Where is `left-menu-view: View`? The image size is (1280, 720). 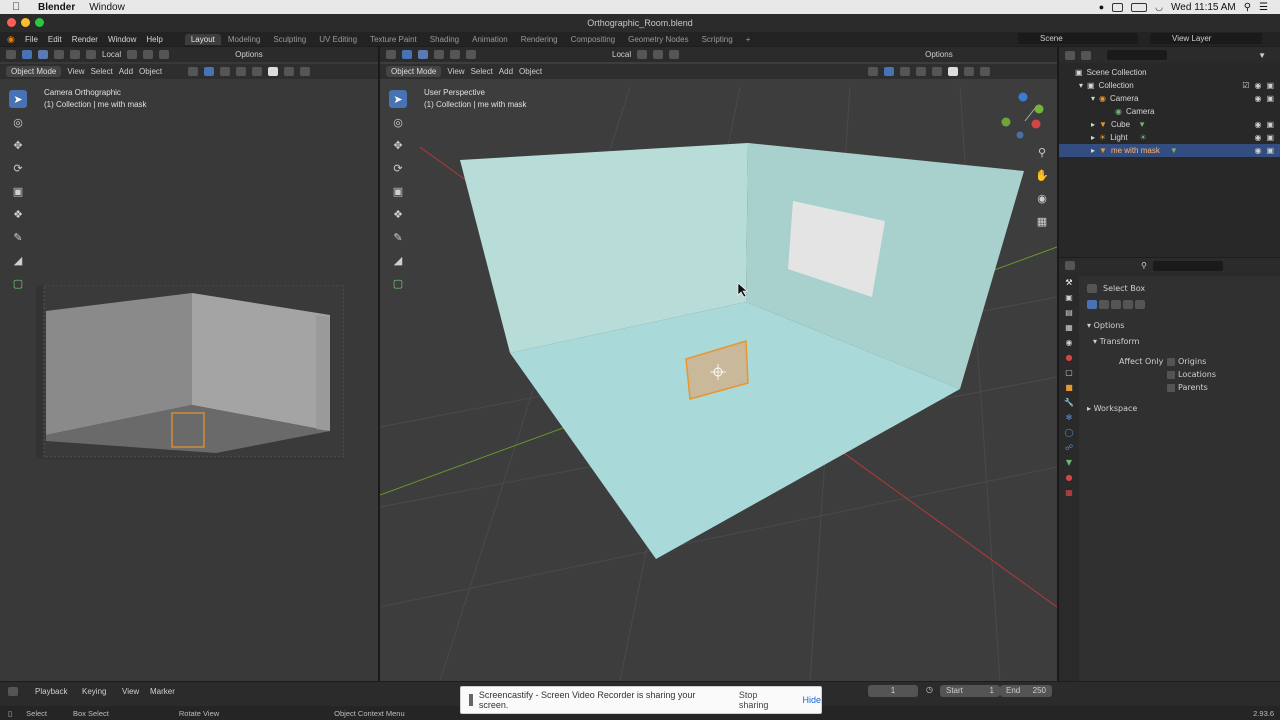
left-menu-view: View is located at coordinates (75, 71).